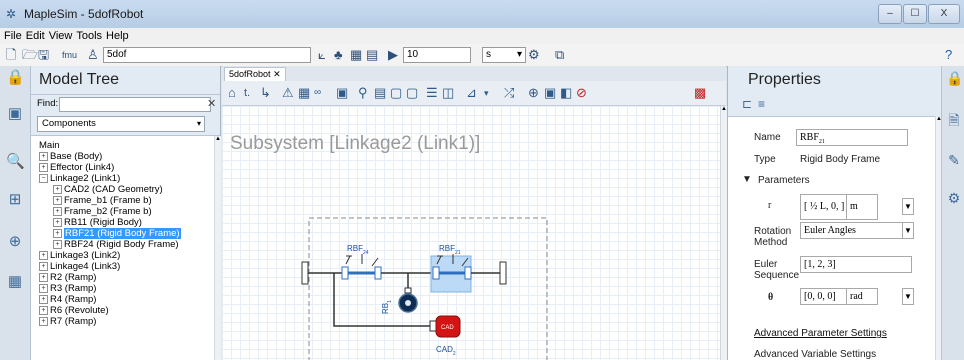 The width and height of the screenshot is (964, 360). I want to click on find-input, so click(135, 104).